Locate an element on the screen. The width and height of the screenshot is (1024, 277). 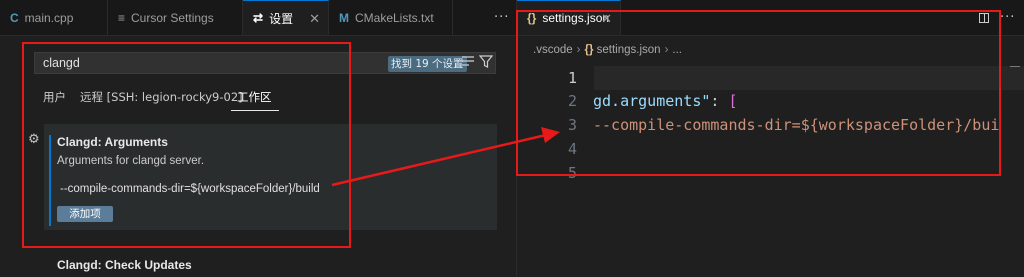
tab-label: main.cpp is located at coordinates (49, 17).